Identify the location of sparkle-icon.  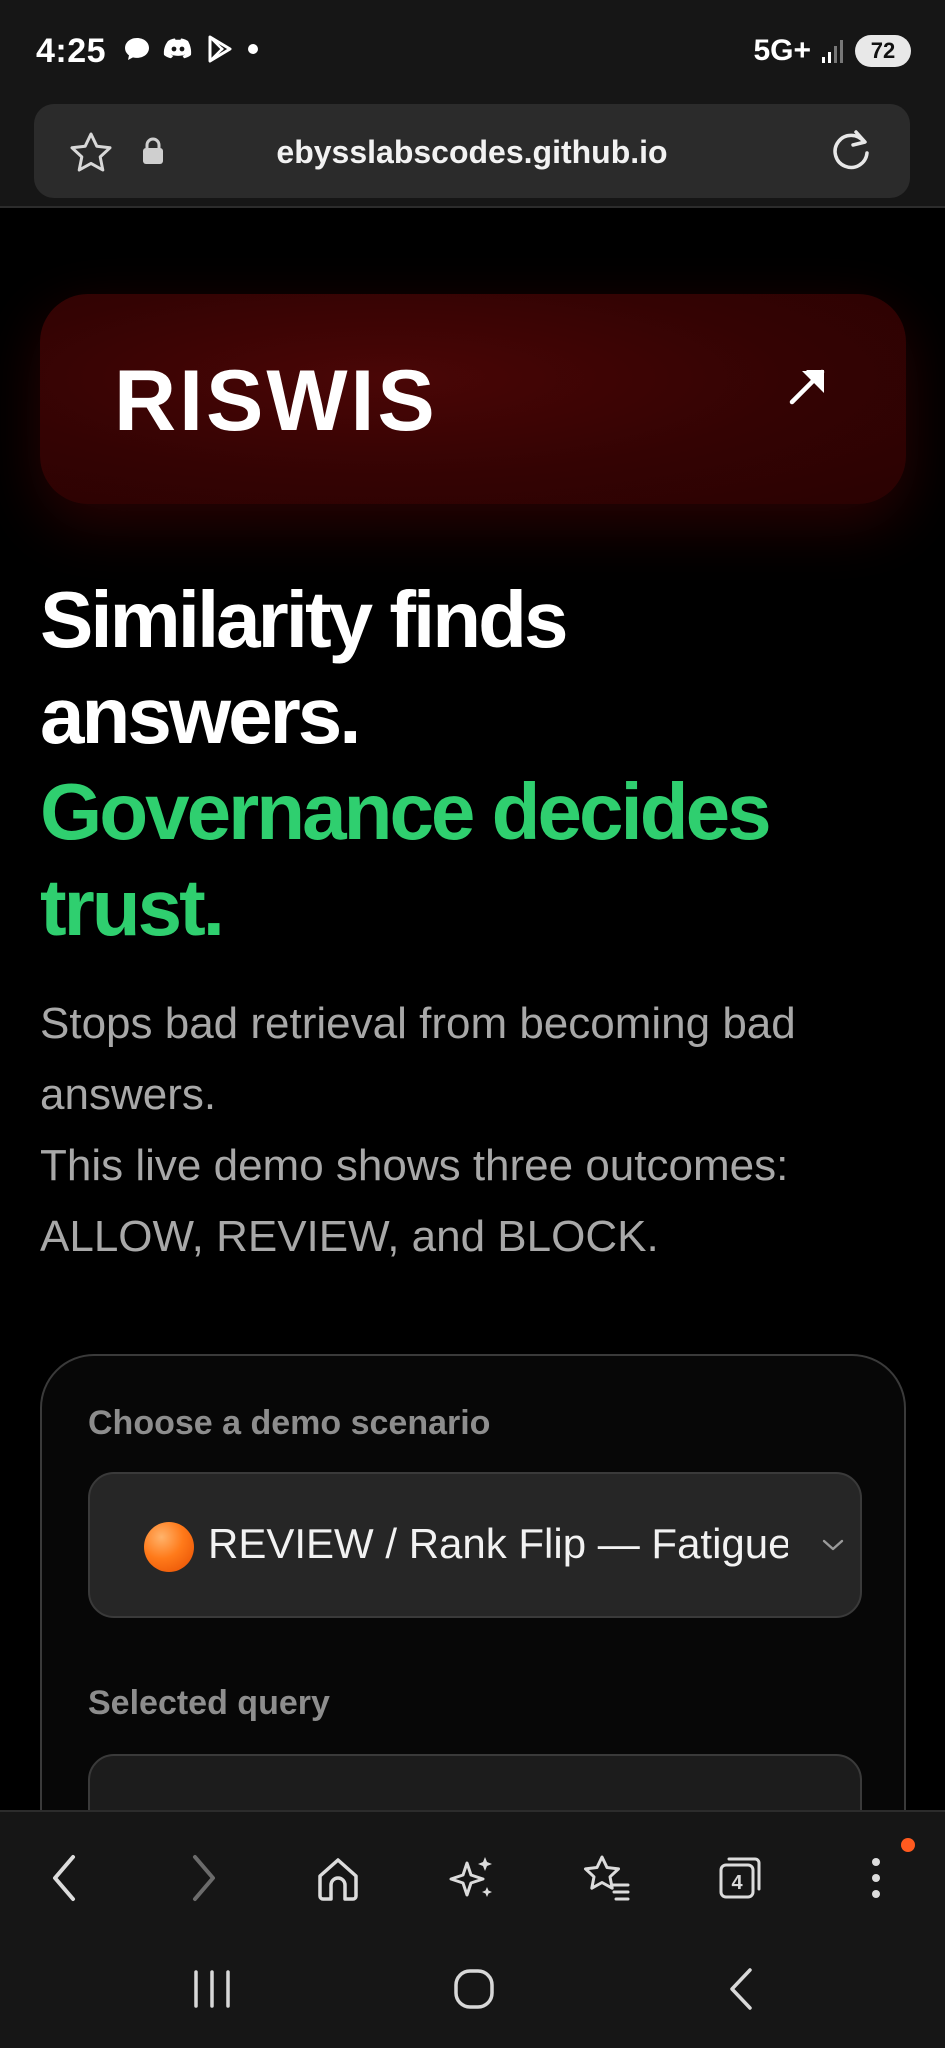
(470, 1877).